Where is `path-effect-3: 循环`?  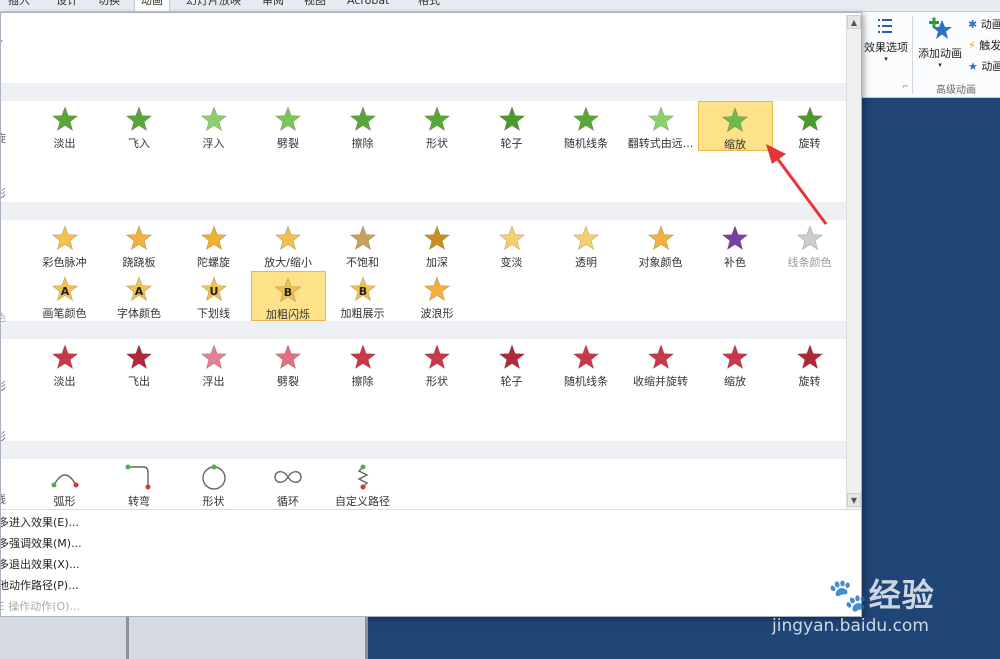
path-effect-3: 循环 is located at coordinates (288, 484).